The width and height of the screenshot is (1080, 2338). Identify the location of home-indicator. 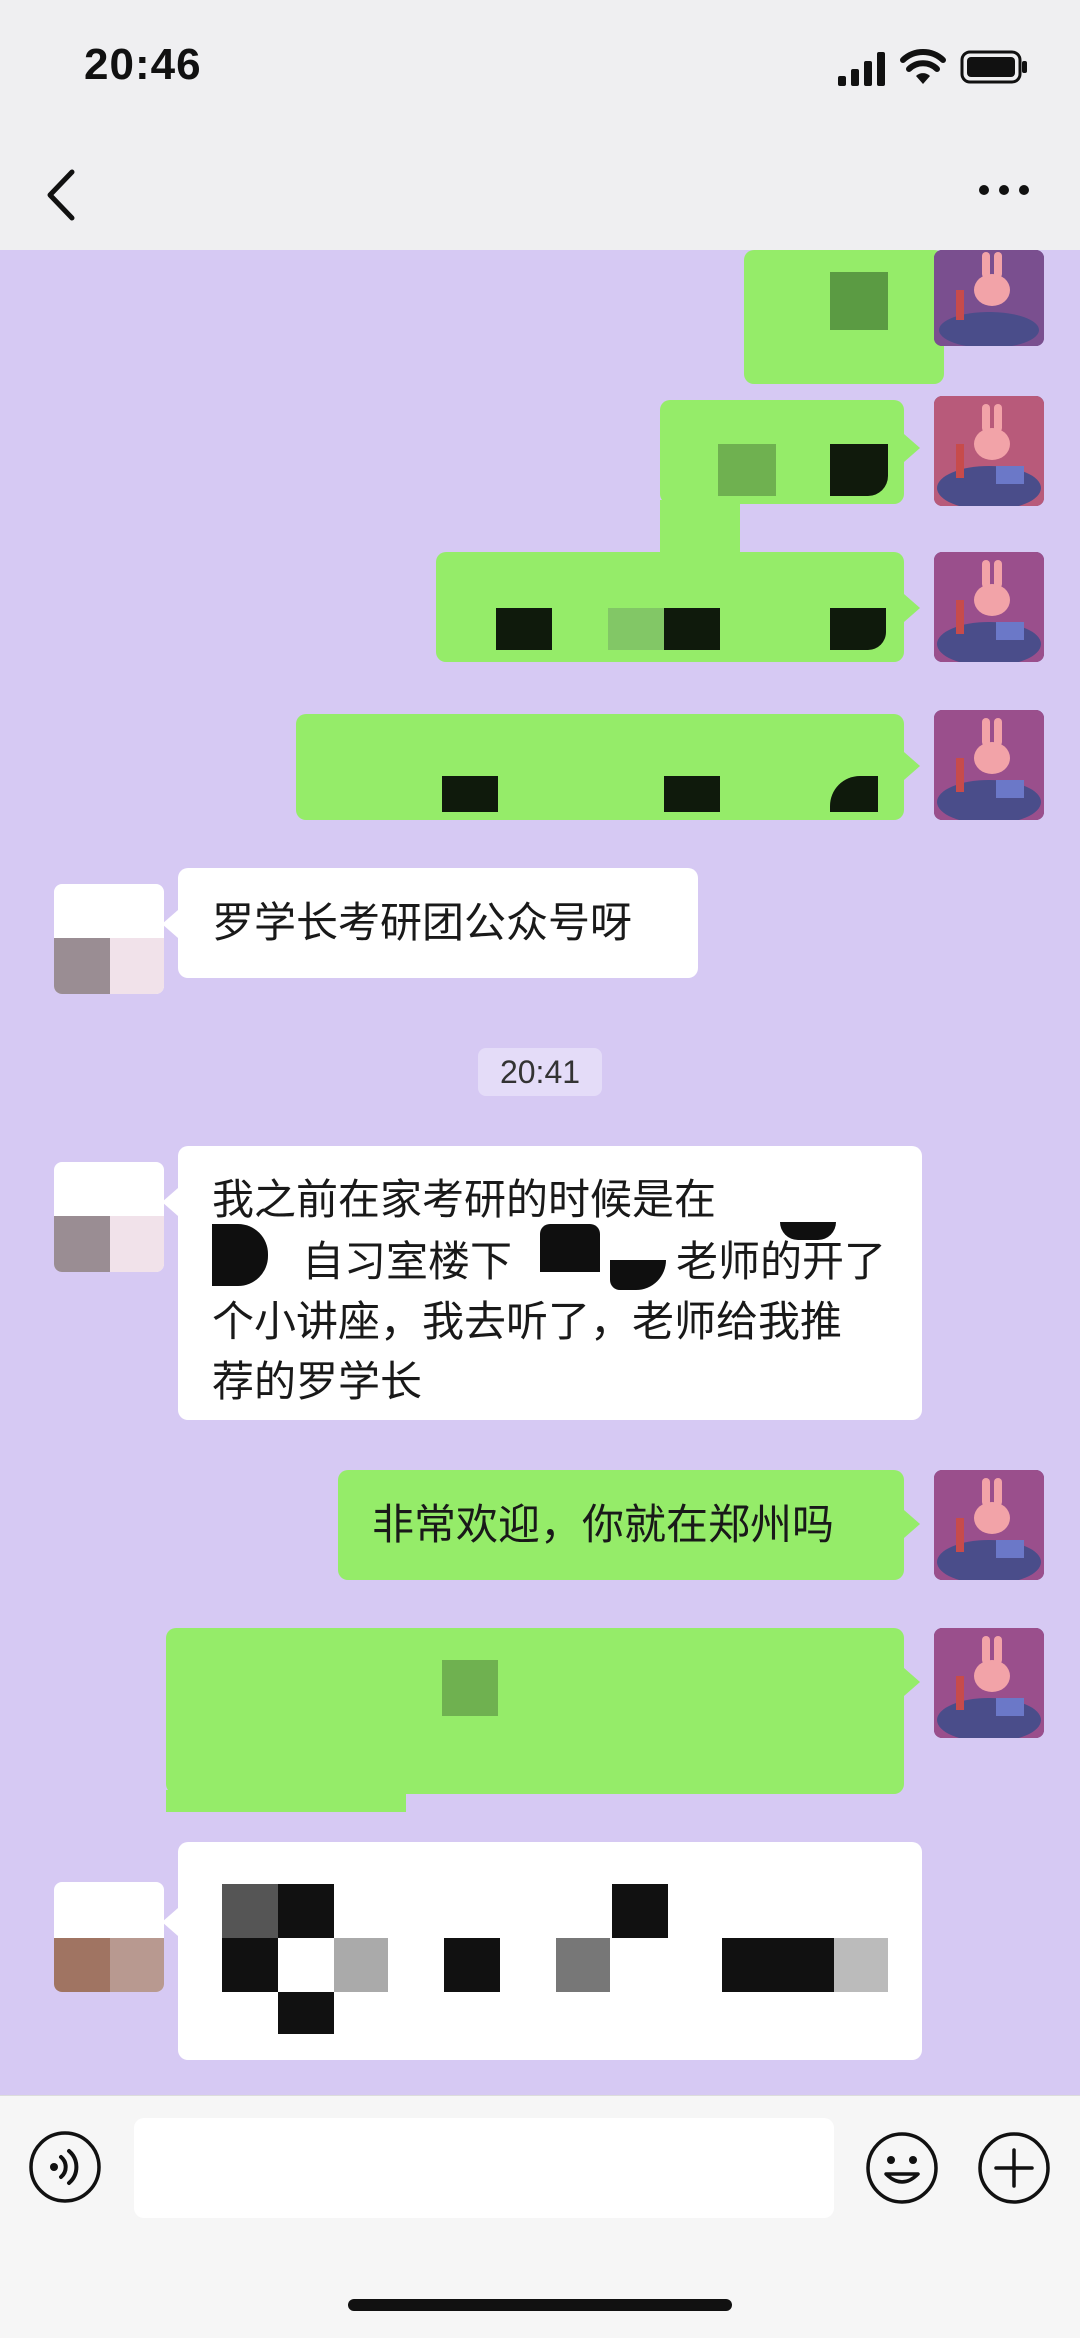
(540, 2305).